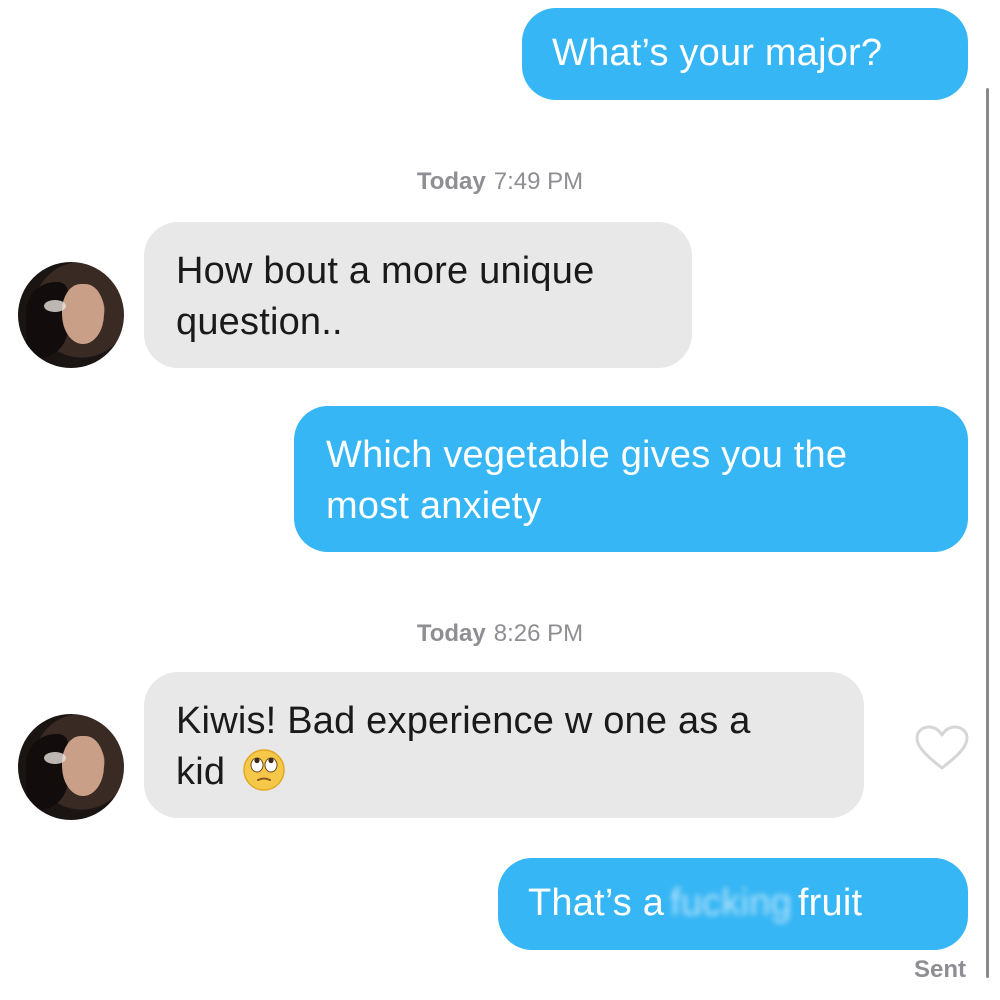  I want to click on scrollbar, so click(987, 533).